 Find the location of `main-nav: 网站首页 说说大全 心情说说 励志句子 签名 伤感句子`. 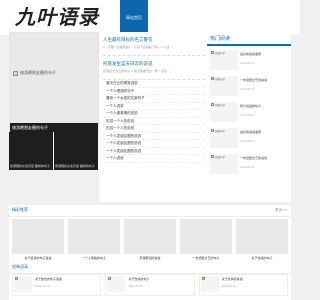

main-nav: 网站首页 说说大全 心情说说 励志句子 签名 伤感句子 is located at coordinates (200, 17).